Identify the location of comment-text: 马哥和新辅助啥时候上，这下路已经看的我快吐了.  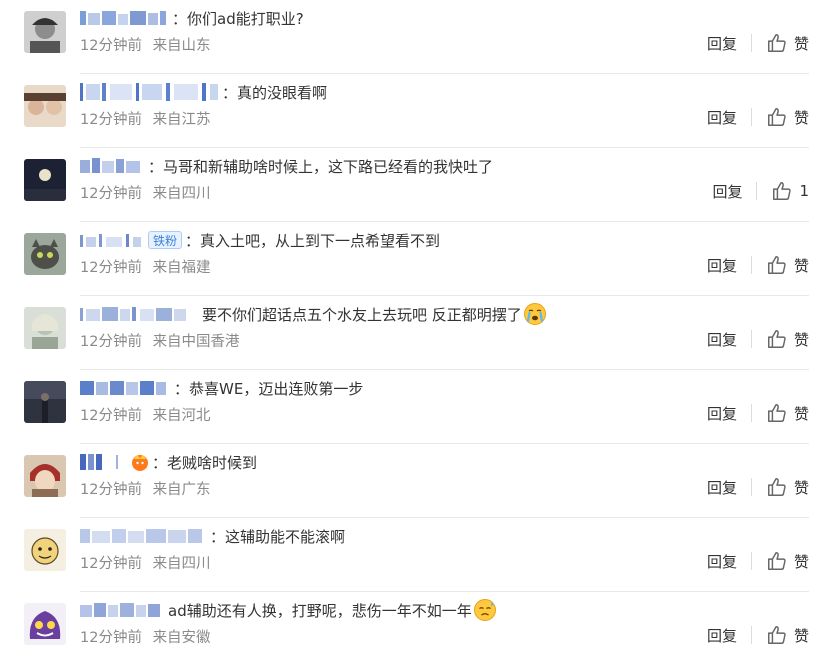
(328, 166).